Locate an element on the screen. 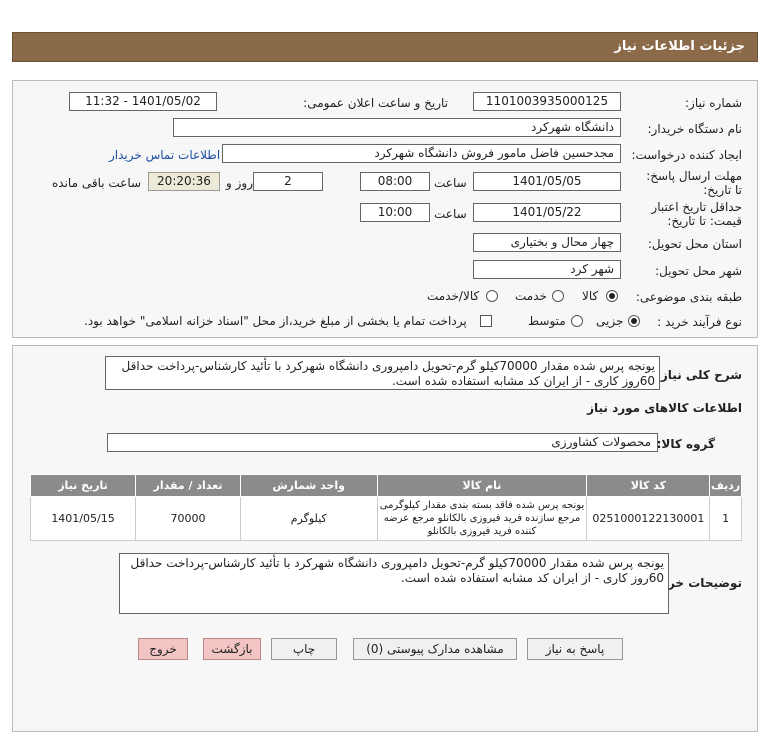 The image size is (770, 745). col-unit: واحد شمارش is located at coordinates (309, 485).